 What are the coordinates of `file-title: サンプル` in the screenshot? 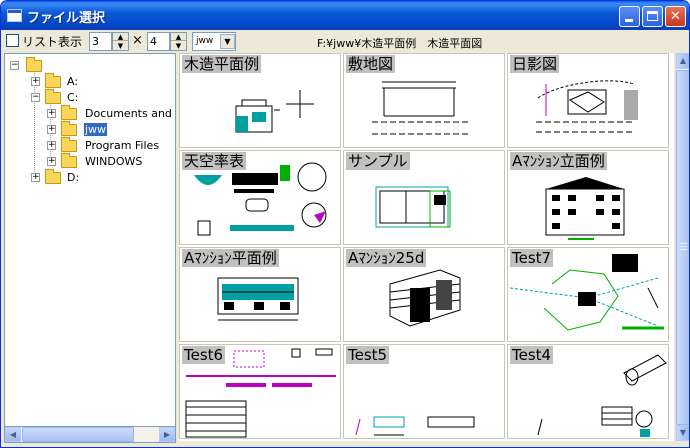 It's located at (378, 161).